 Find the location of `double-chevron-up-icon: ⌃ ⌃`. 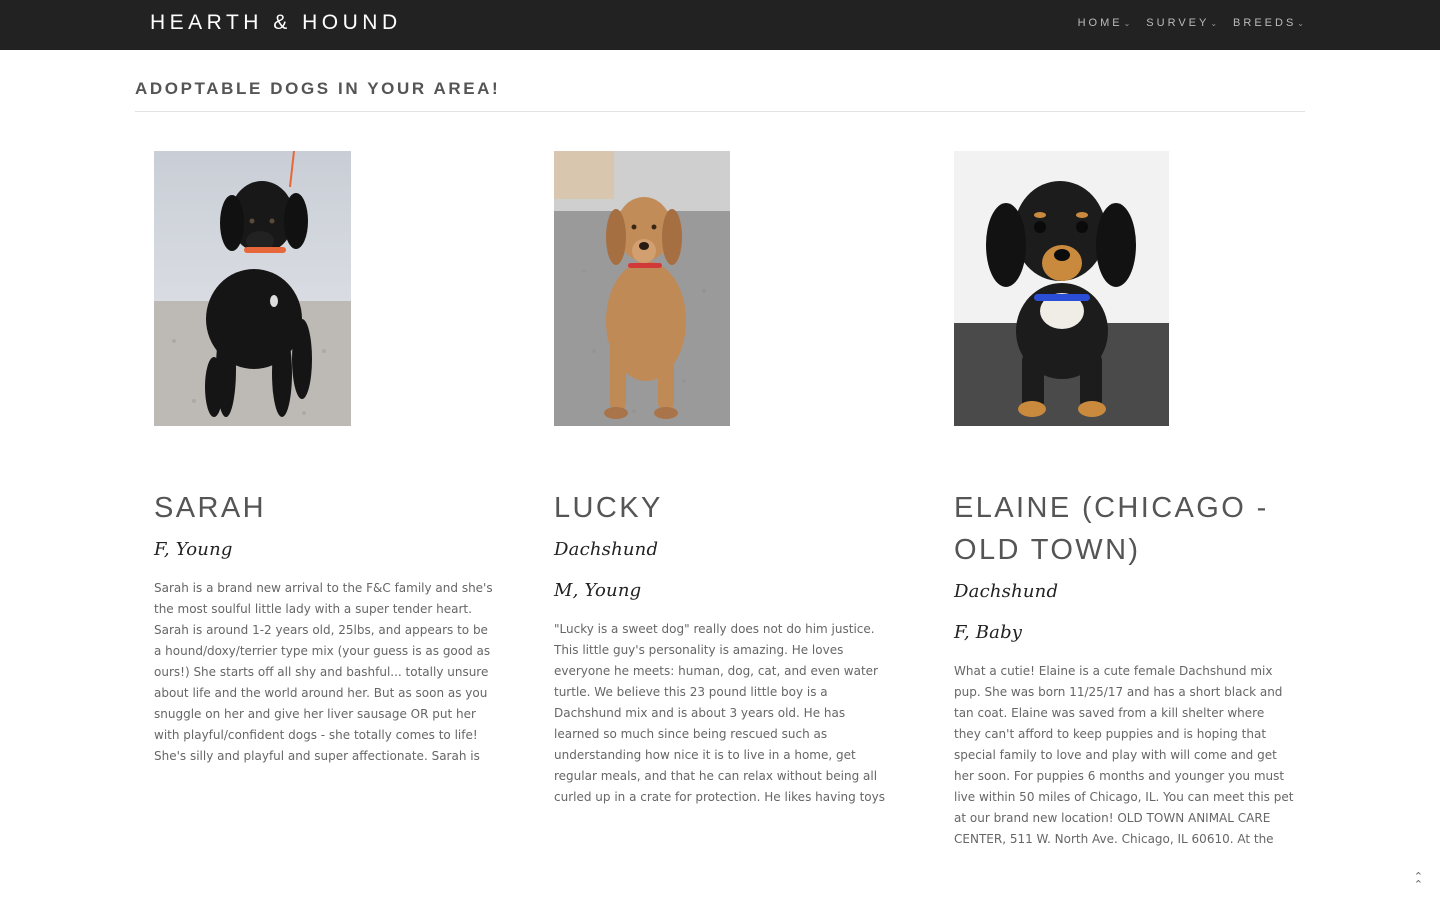

double-chevron-up-icon: ⌃ ⌃ is located at coordinates (1418, 880).